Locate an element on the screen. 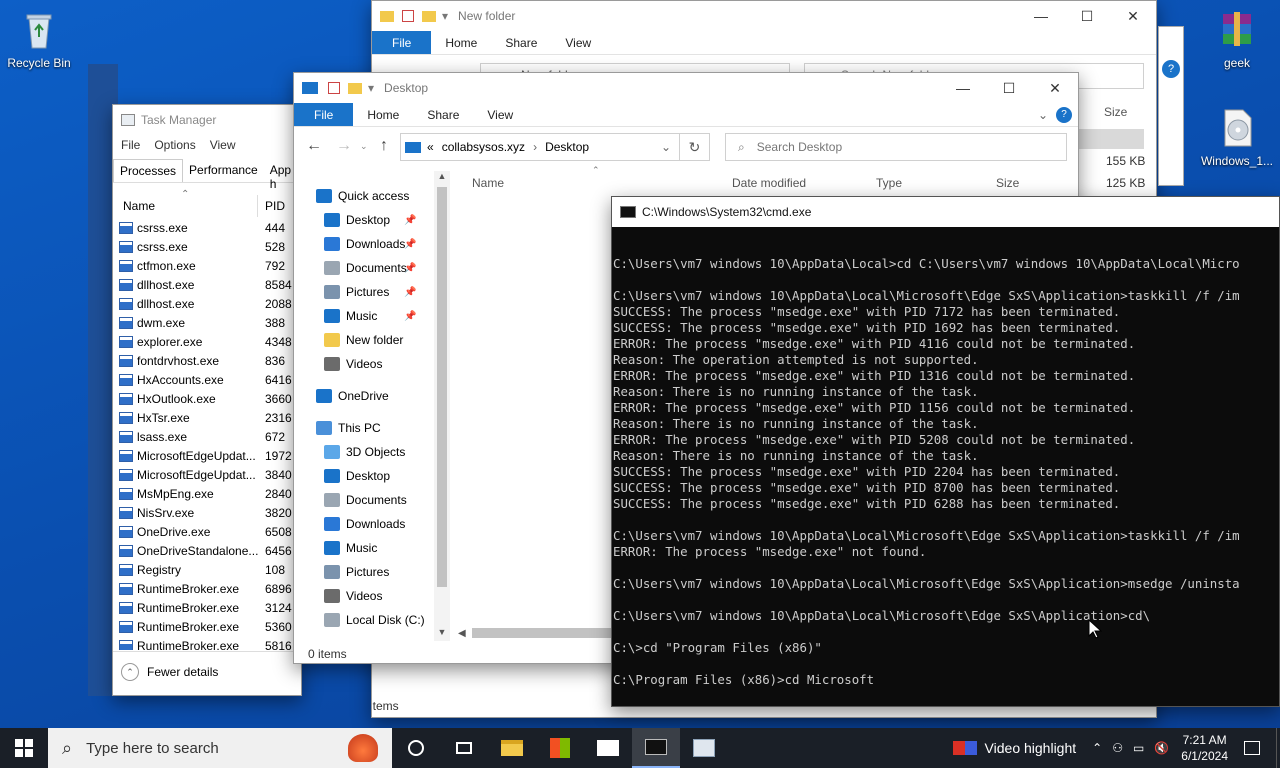 Image resolution: width=1280 pixels, height=768 pixels. process-row: OneDrive.exe 6508 is located at coordinates (203, 531).